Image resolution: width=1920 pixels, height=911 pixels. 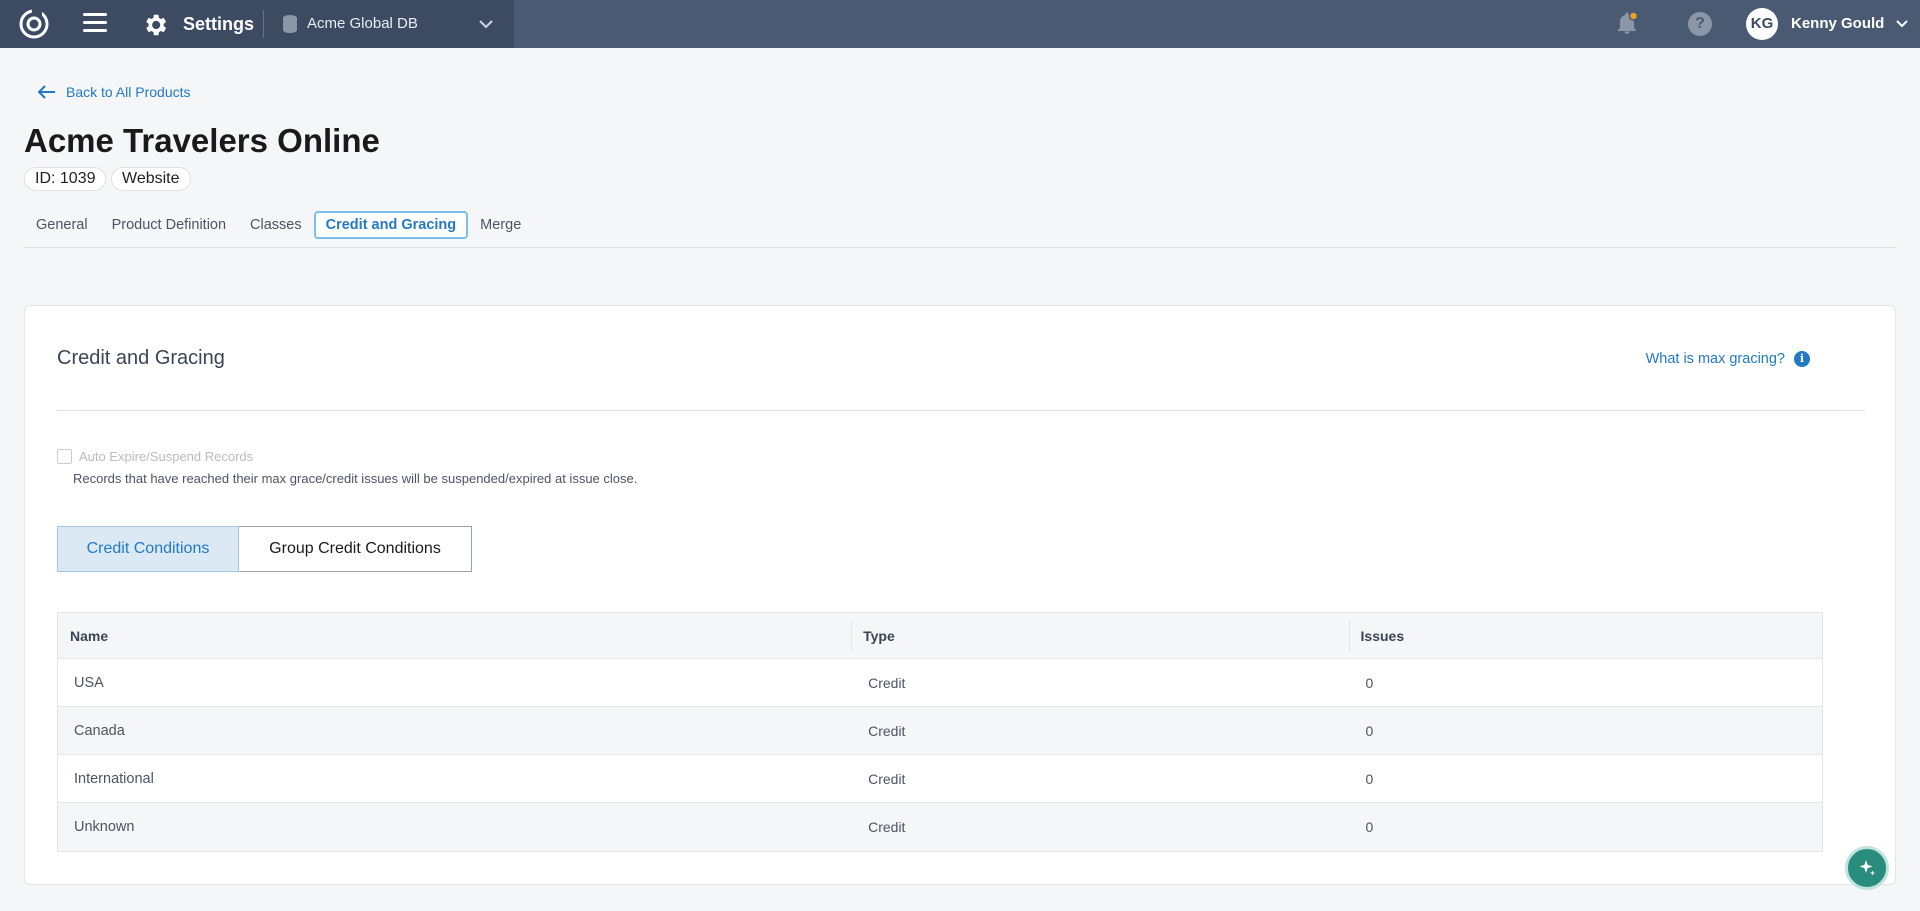 What do you see at coordinates (64, 456) in the screenshot?
I see `auto-expire-checkbox` at bounding box center [64, 456].